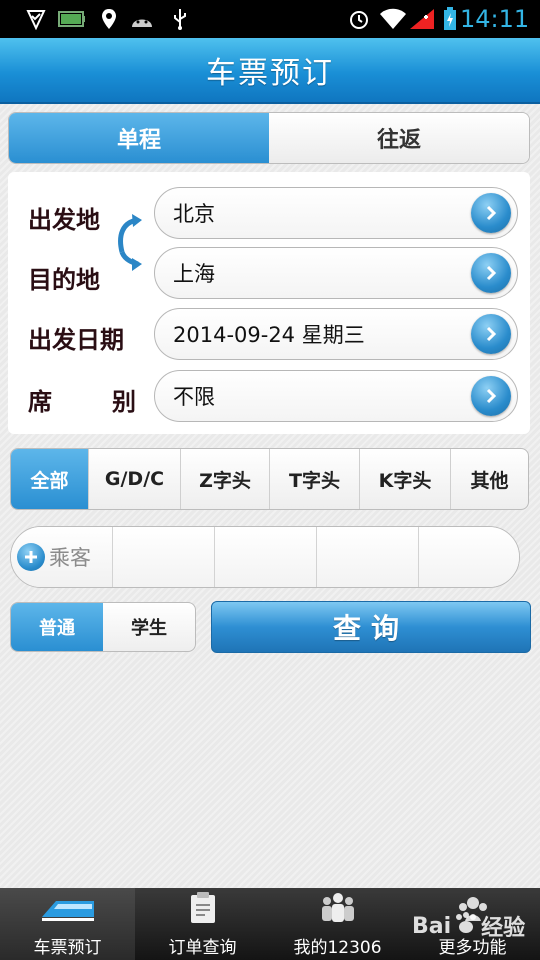 The height and width of the screenshot is (960, 540). What do you see at coordinates (72, 19) in the screenshot?
I see `battery-90-icon` at bounding box center [72, 19].